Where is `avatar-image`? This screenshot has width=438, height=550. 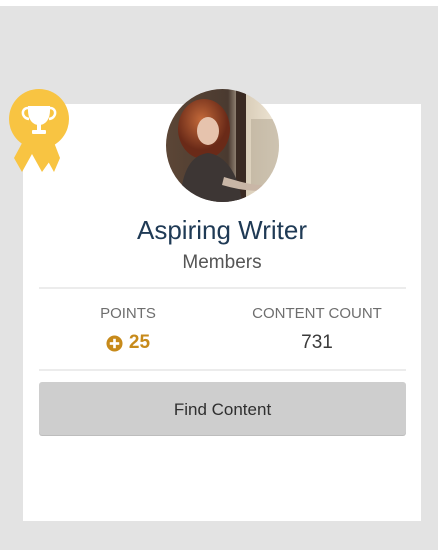 avatar-image is located at coordinates (222, 145).